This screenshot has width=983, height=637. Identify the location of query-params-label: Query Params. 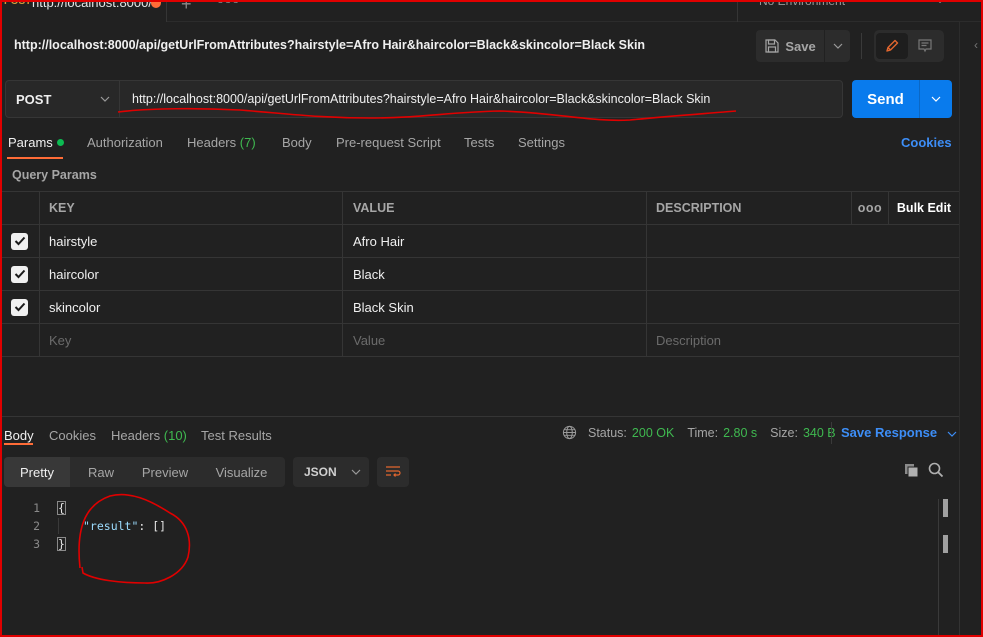
(54, 175).